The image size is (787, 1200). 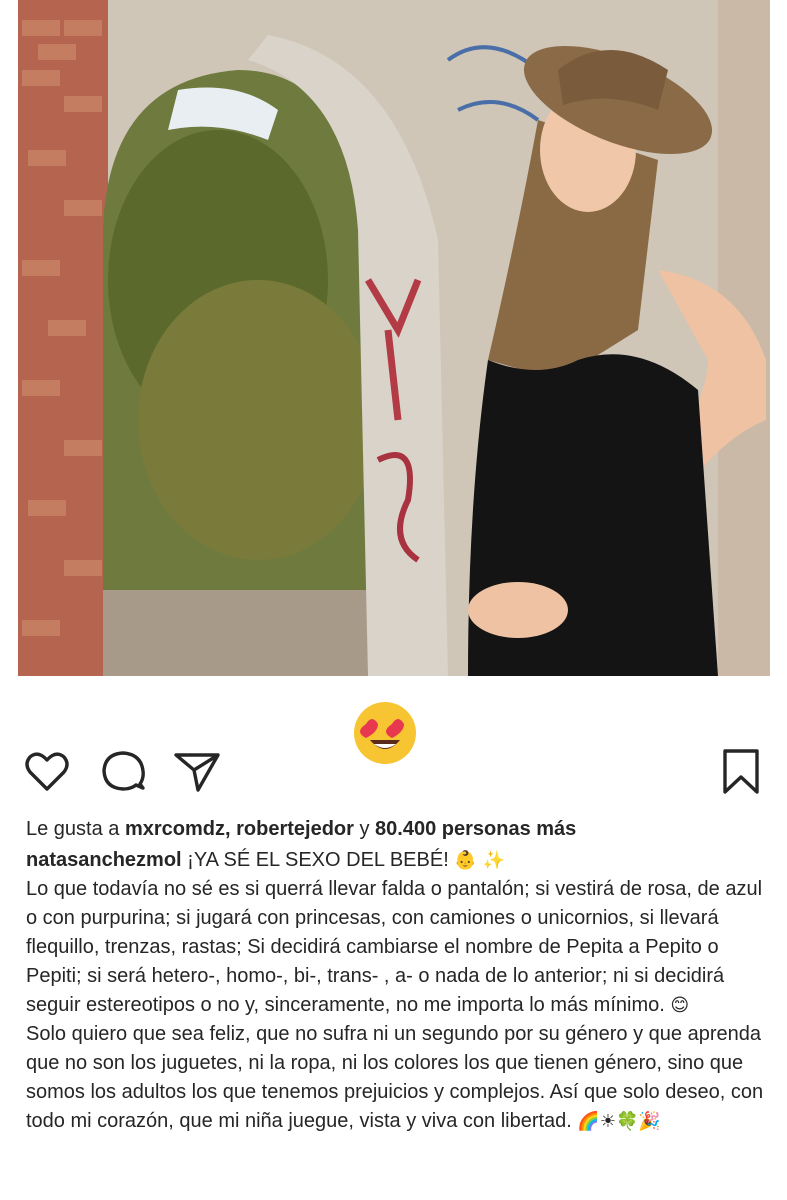 I want to click on caption-username: natasanchezmol, so click(x=104, y=860).